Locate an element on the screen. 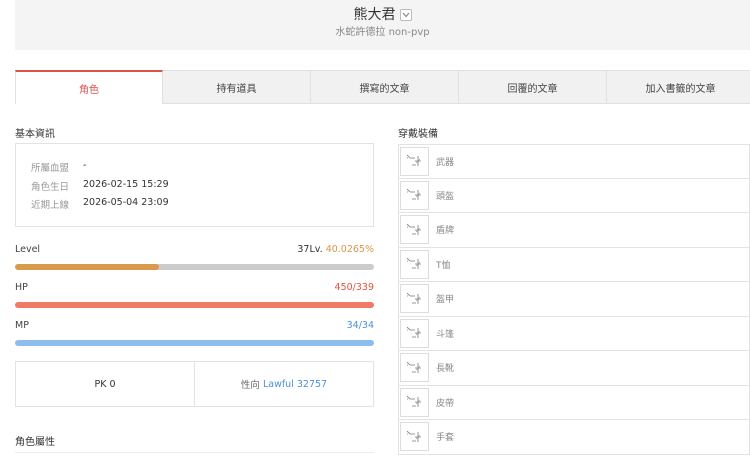  alignment-label: 性向 is located at coordinates (250, 385).